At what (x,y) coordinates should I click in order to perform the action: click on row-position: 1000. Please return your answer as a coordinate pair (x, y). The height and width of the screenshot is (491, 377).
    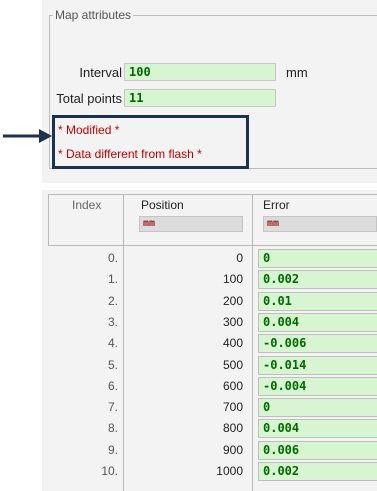
    Looking at the image, I should click on (229, 471).